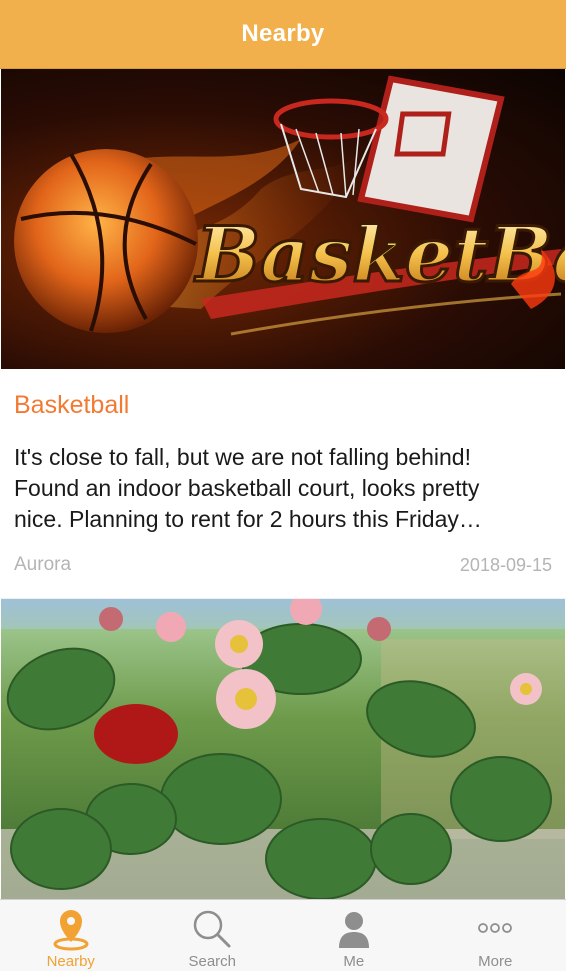 Image resolution: width=566 pixels, height=971 pixels. I want to click on tab-bar: Nearby Search Me More, so click(283, 935).